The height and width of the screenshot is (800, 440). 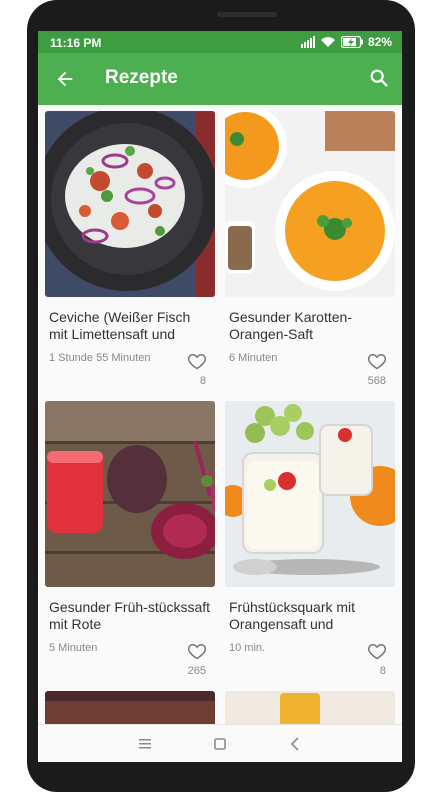 I want to click on recipe-image-karotten-saft, so click(x=310, y=204).